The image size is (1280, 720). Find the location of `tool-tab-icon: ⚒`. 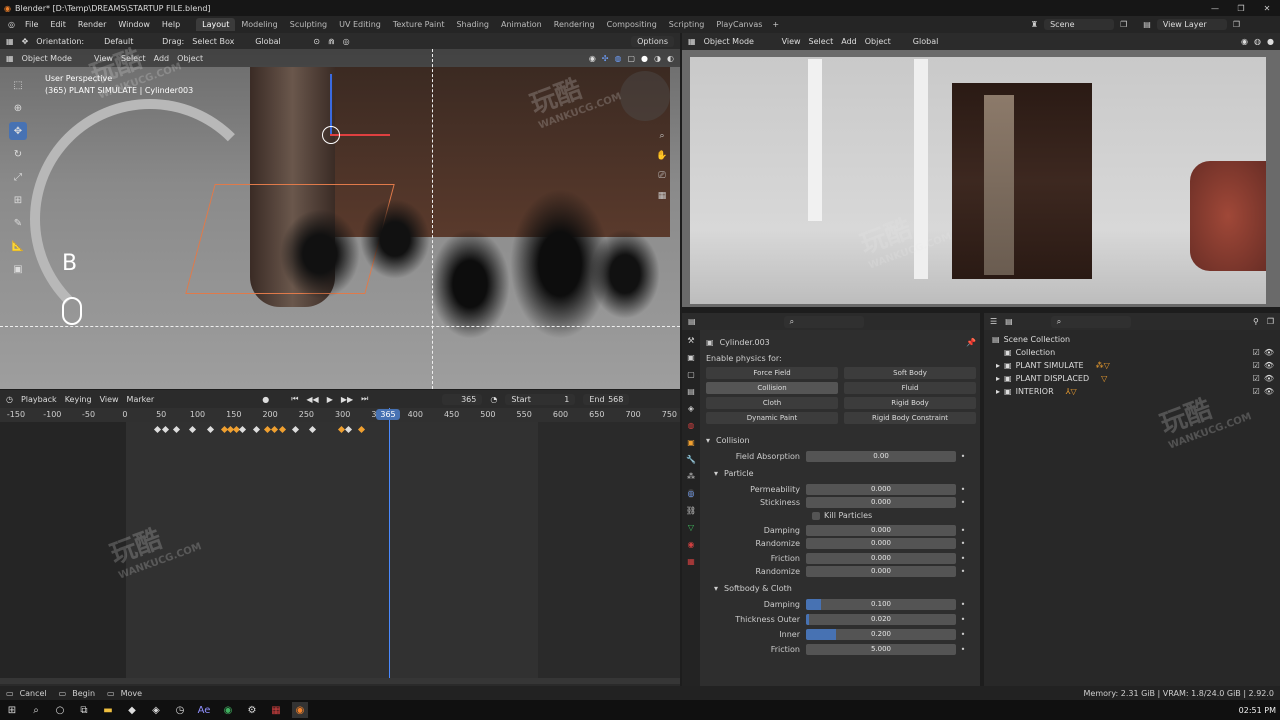

tool-tab-icon: ⚒ is located at coordinates (690, 340).